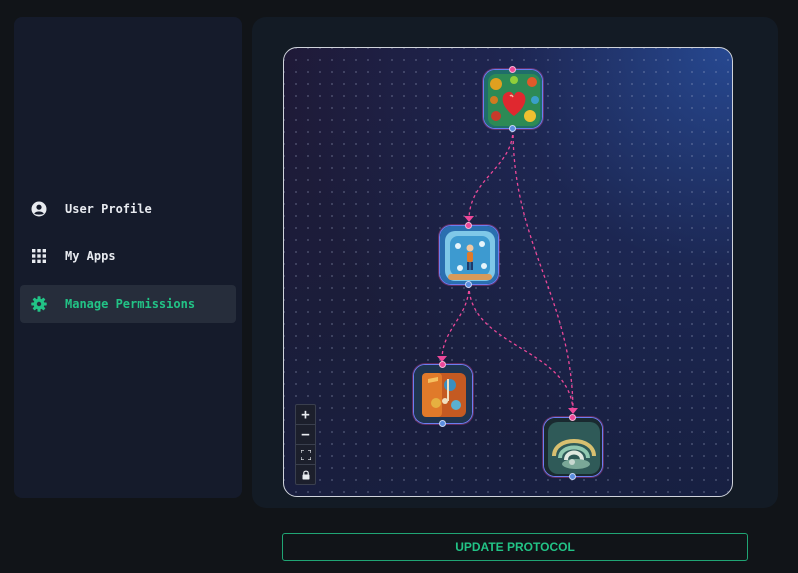 This screenshot has width=798, height=573. I want to click on game-figure-app-icon, so click(469, 255).